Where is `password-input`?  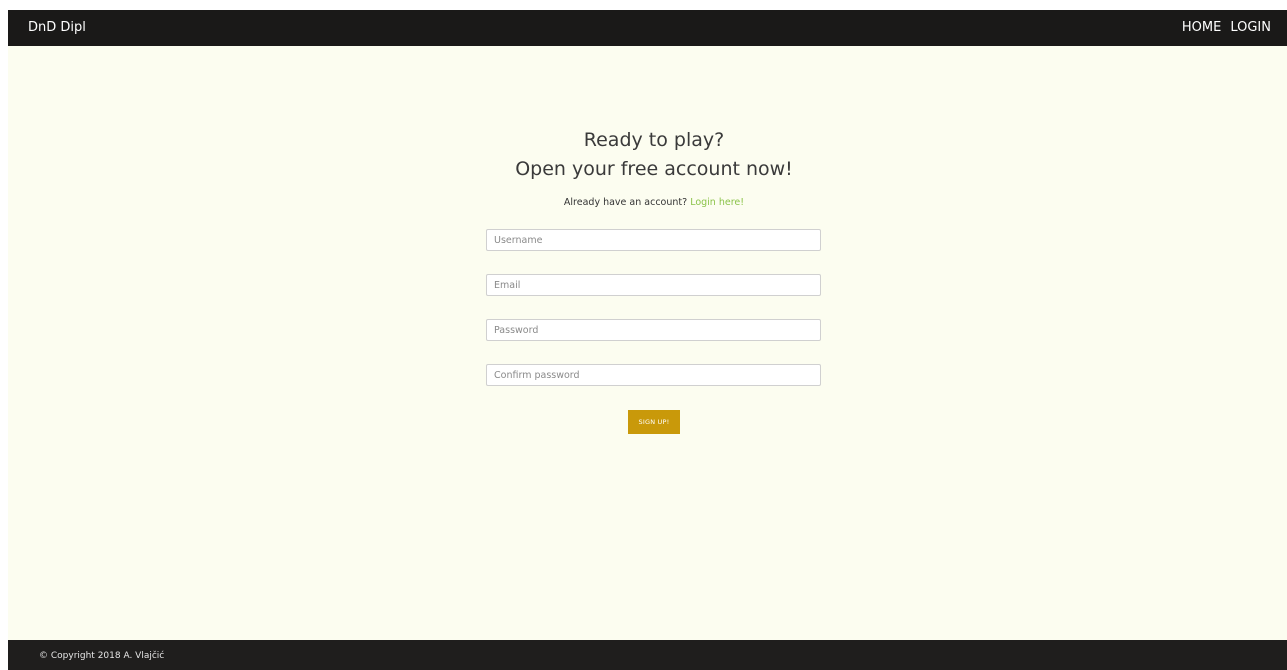 password-input is located at coordinates (653, 330).